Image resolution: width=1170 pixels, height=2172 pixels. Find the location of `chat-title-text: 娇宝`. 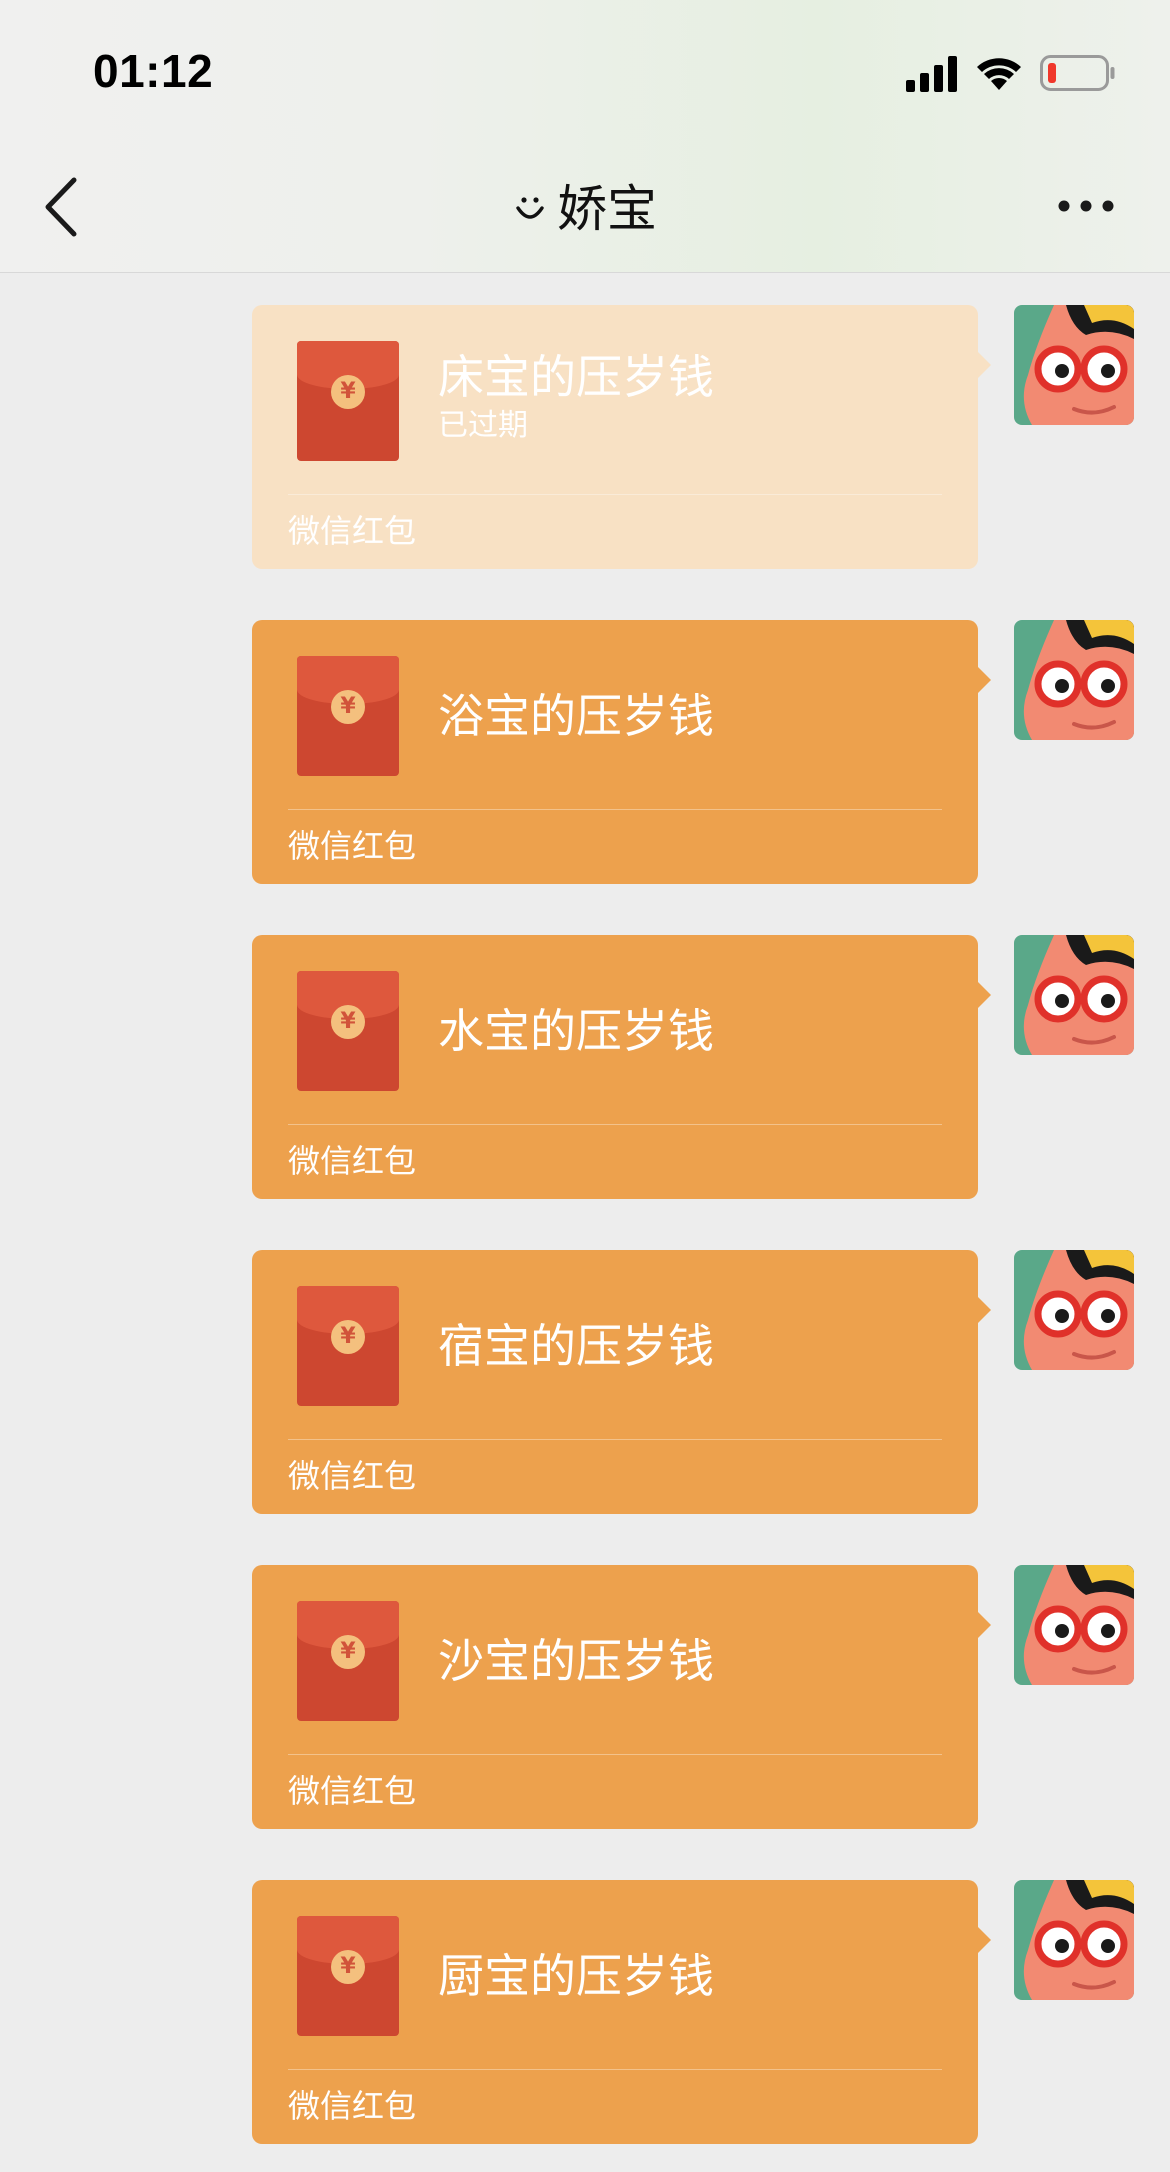

chat-title-text: 娇宝 is located at coordinates (607, 209).